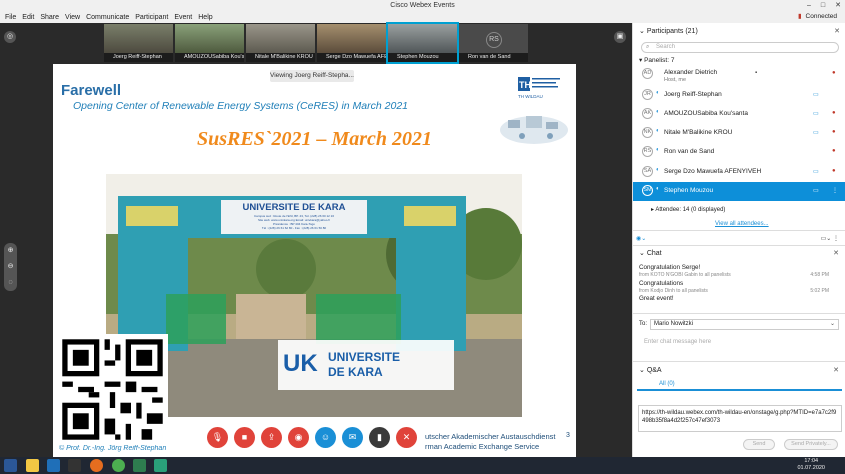 The image size is (845, 474). Describe the element at coordinates (422, 57) in the screenshot. I see `thumbnail-name: Stephen Mouzou` at that location.